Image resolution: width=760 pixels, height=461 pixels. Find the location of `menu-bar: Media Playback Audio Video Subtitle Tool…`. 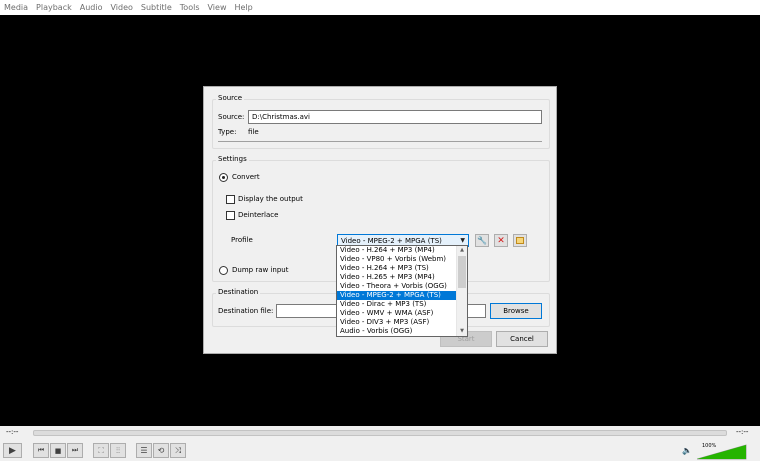

menu-bar: Media Playback Audio Video Subtitle Tool… is located at coordinates (380, 7).